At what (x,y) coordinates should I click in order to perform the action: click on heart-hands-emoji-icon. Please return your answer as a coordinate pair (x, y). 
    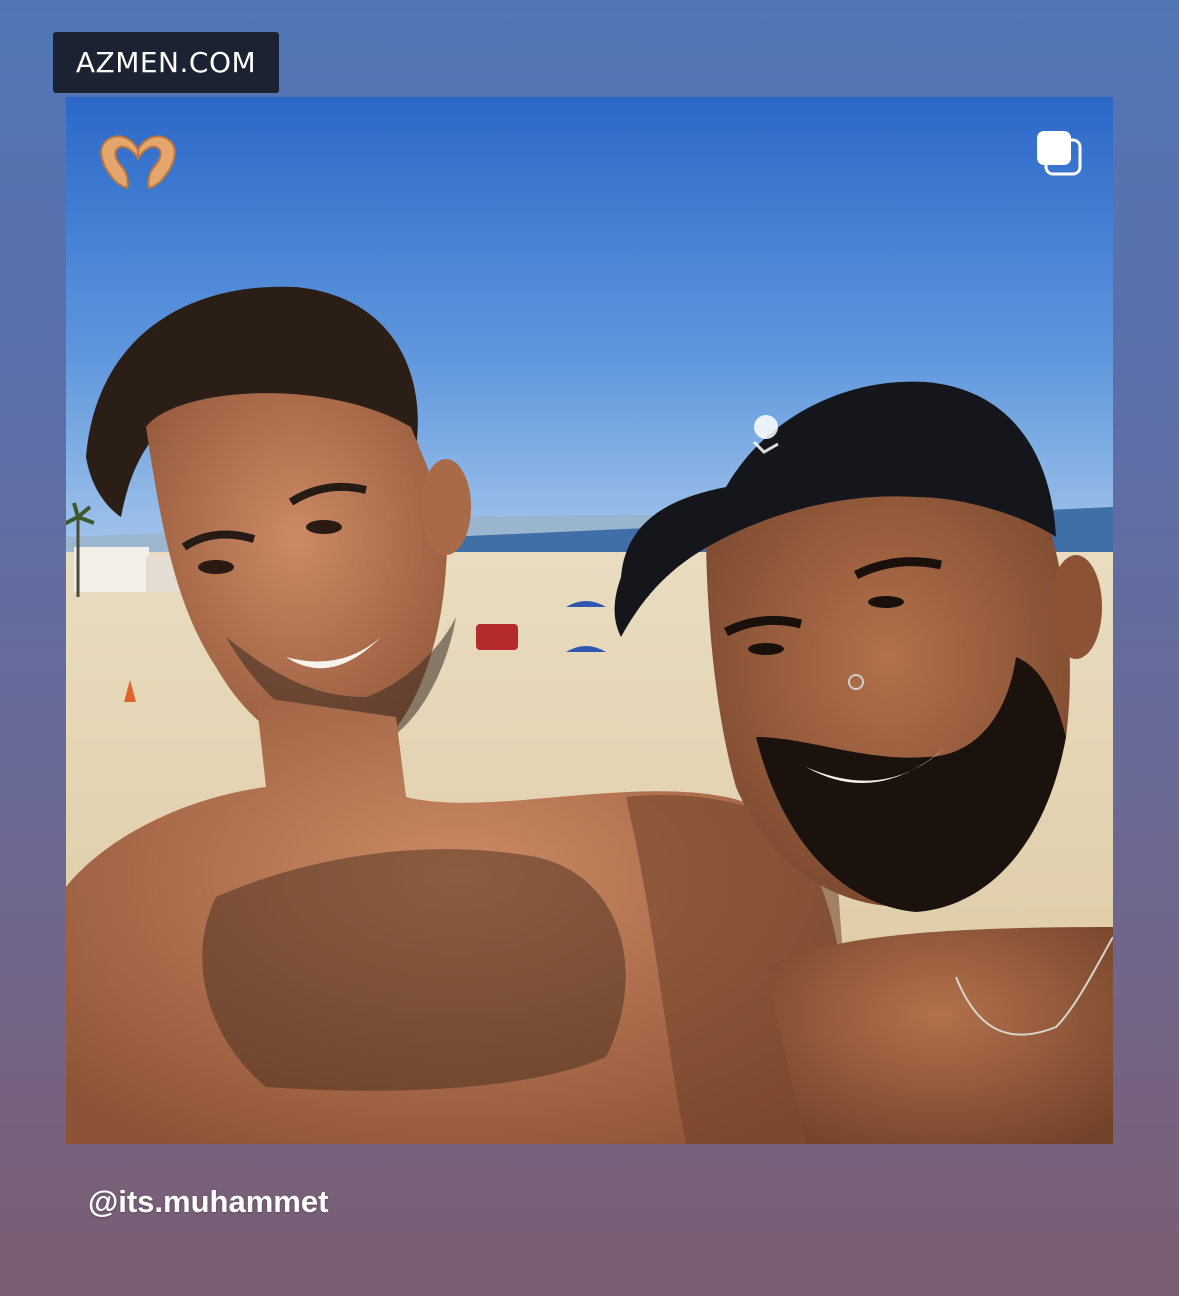
    Looking at the image, I should click on (138, 162).